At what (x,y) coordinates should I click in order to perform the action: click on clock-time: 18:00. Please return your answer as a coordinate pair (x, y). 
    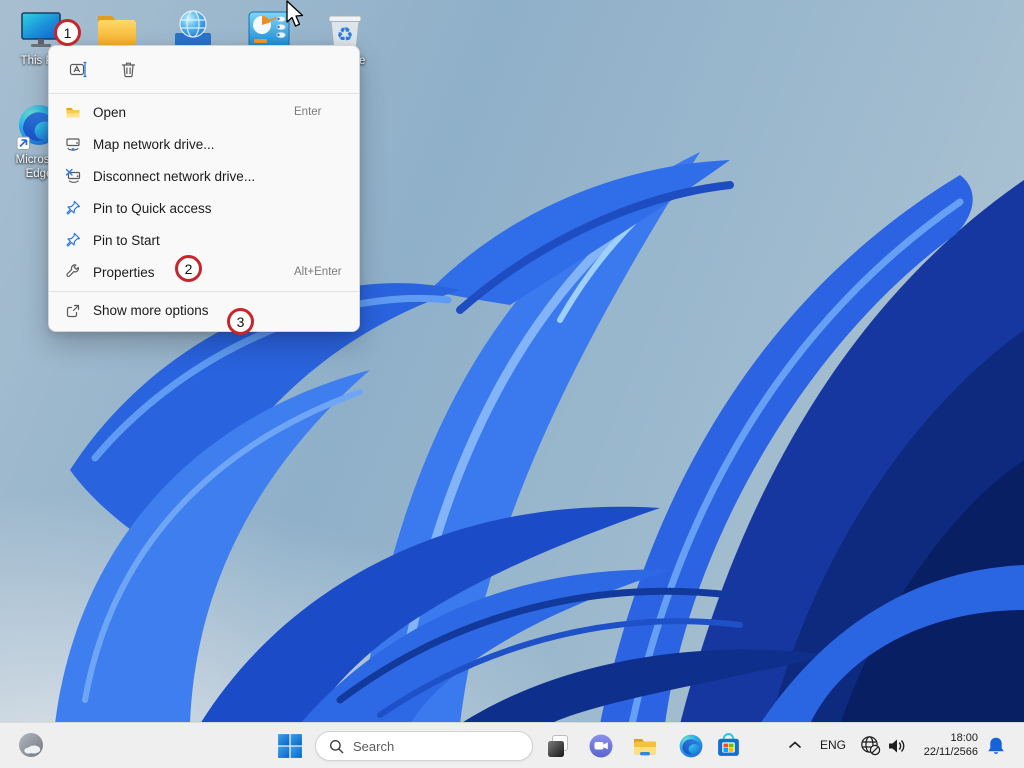
    Looking at the image, I should click on (964, 738).